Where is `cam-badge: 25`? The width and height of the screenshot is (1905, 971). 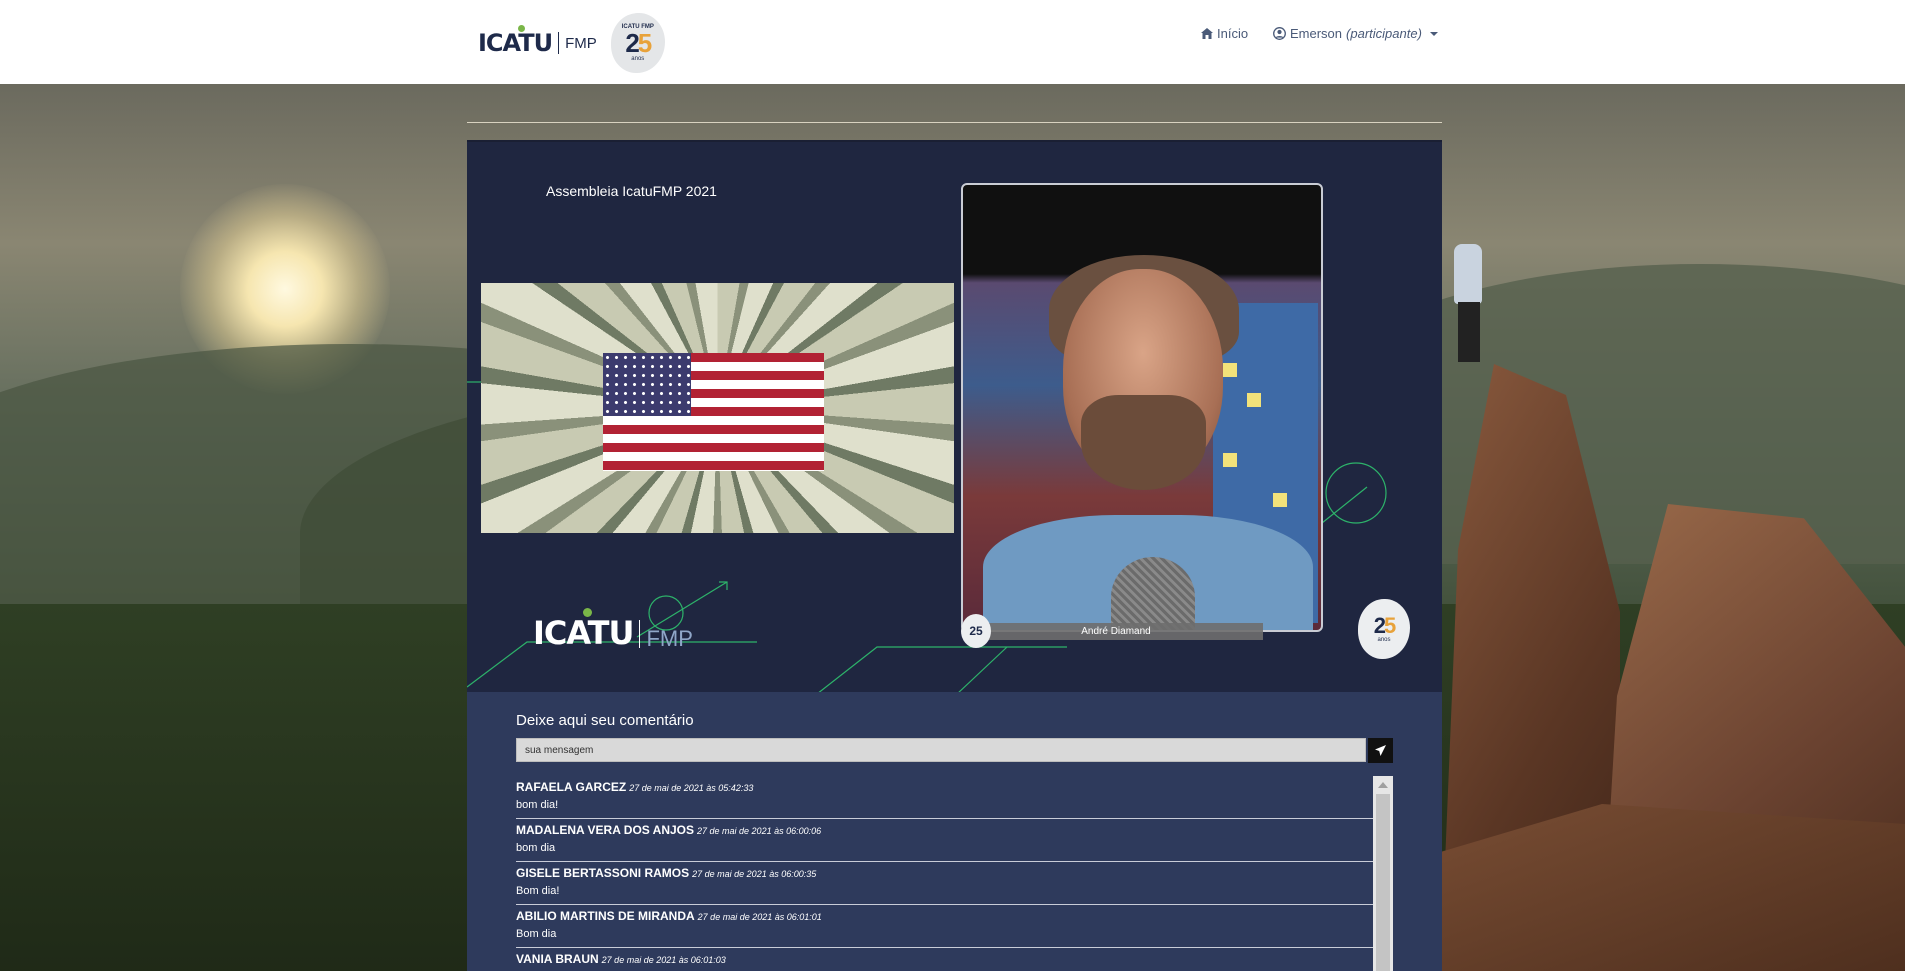
cam-badge: 25 is located at coordinates (976, 631).